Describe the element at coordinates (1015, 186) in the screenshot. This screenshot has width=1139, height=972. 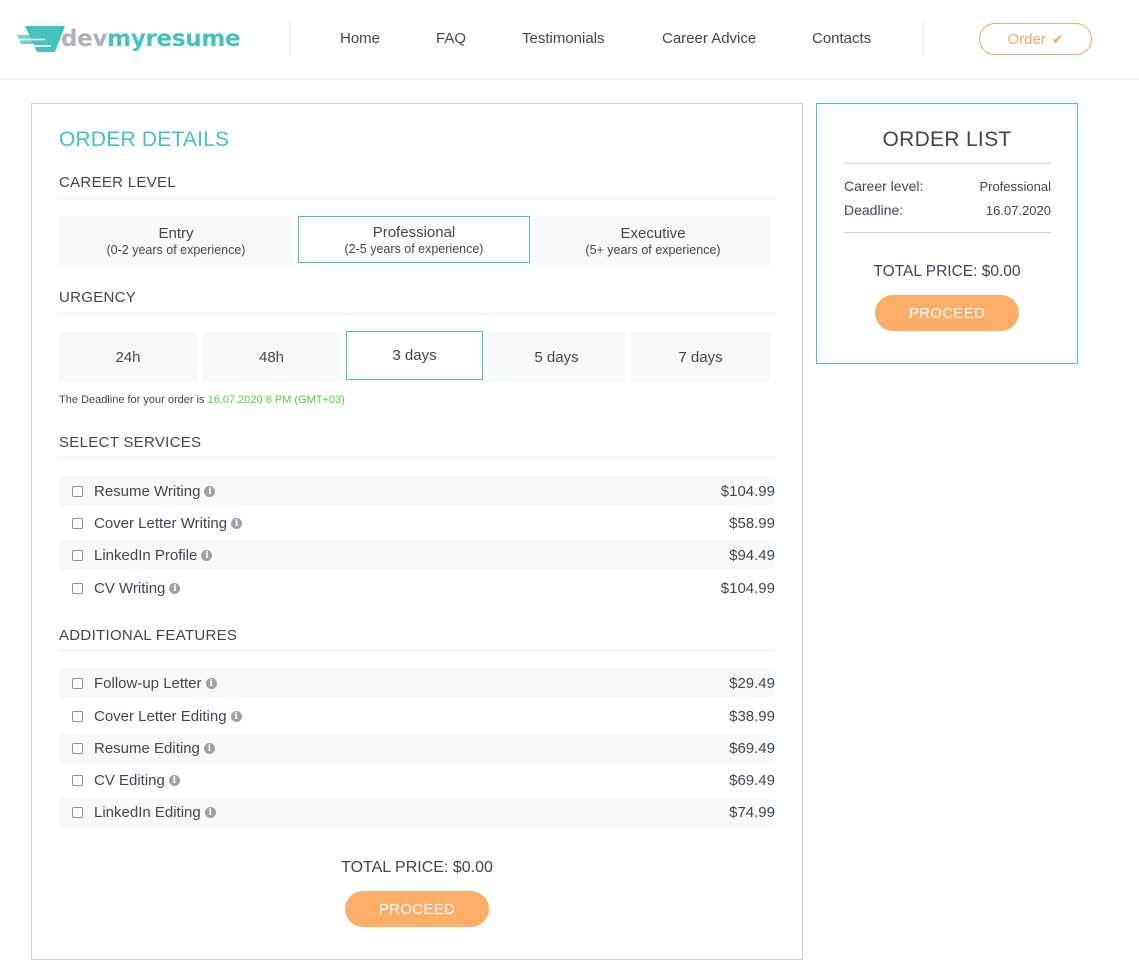
I see `order-list-career-level-value: Professional` at that location.